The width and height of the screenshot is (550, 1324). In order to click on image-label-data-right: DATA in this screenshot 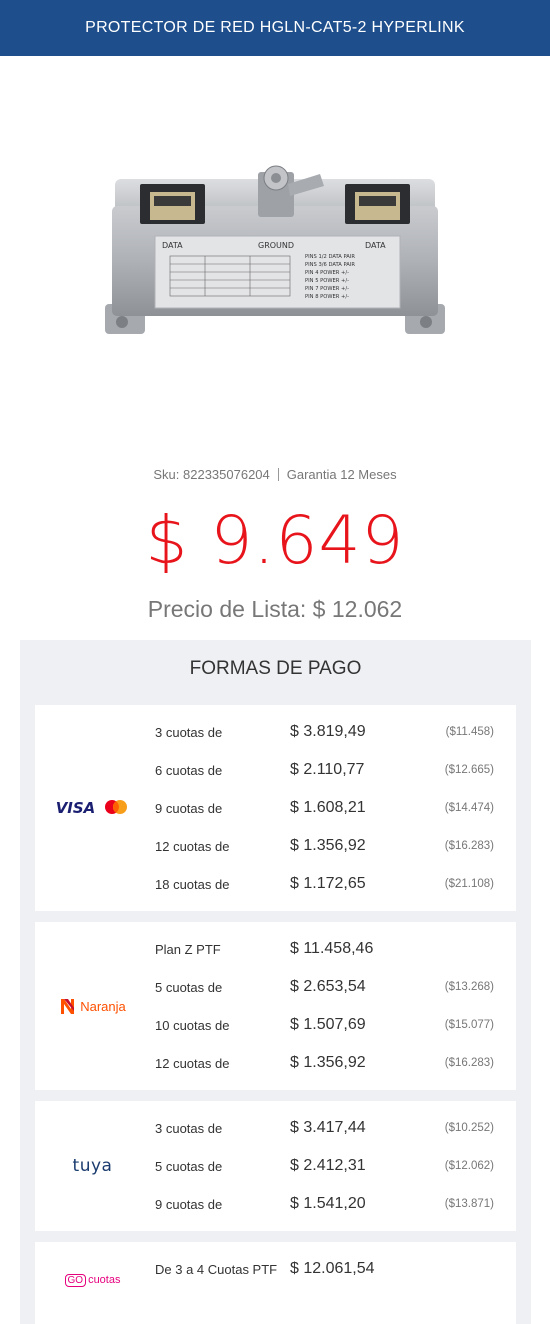, I will do `click(375, 245)`.